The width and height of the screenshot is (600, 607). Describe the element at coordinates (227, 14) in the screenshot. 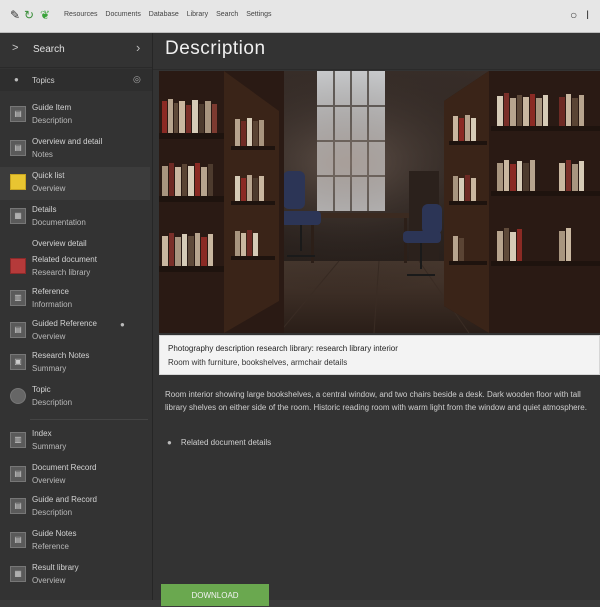

I see `menu-item: Search` at that location.